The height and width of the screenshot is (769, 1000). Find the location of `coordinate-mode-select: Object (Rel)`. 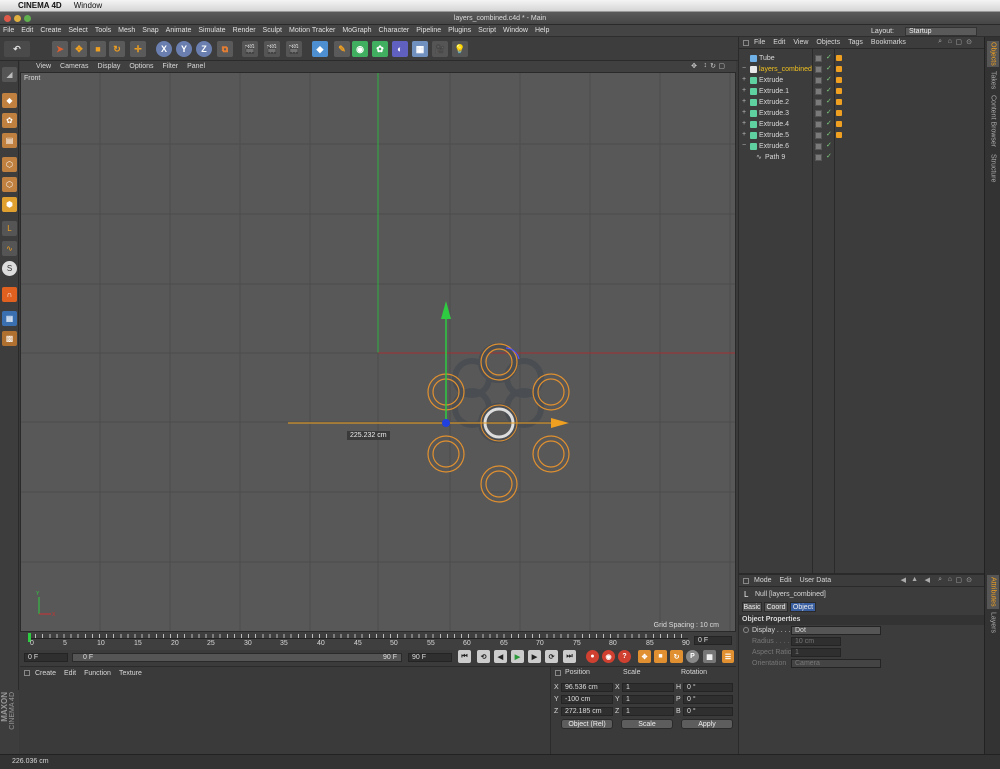

coordinate-mode-select: Object (Rel) is located at coordinates (587, 724).